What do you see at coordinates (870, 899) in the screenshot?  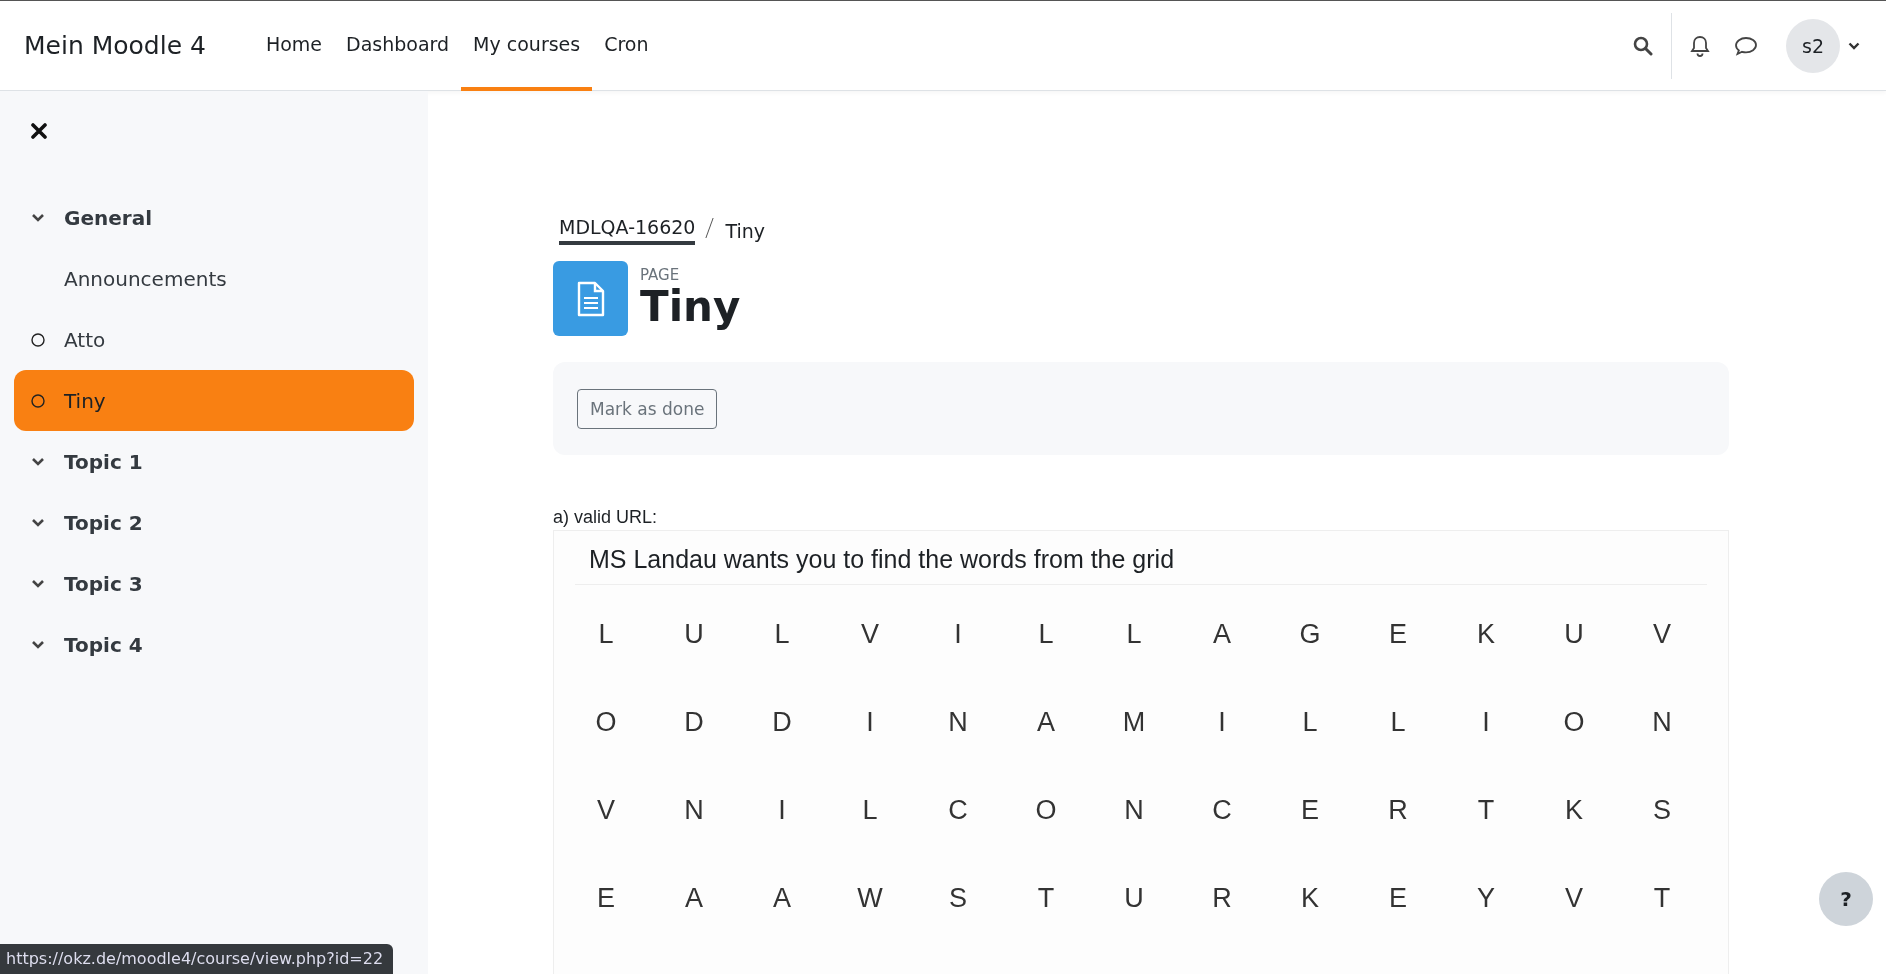 I see `grid-letter: W` at bounding box center [870, 899].